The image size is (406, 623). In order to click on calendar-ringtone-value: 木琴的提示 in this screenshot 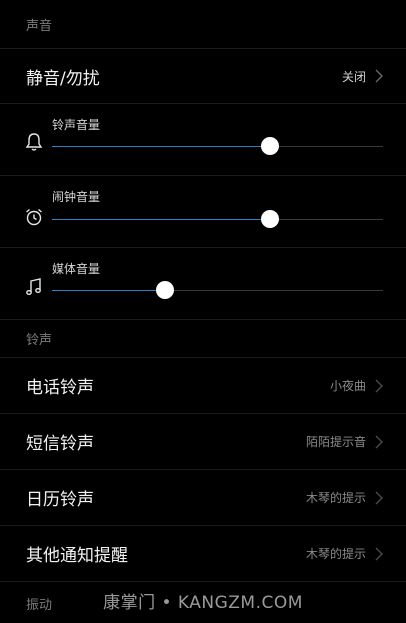, I will do `click(335, 498)`.